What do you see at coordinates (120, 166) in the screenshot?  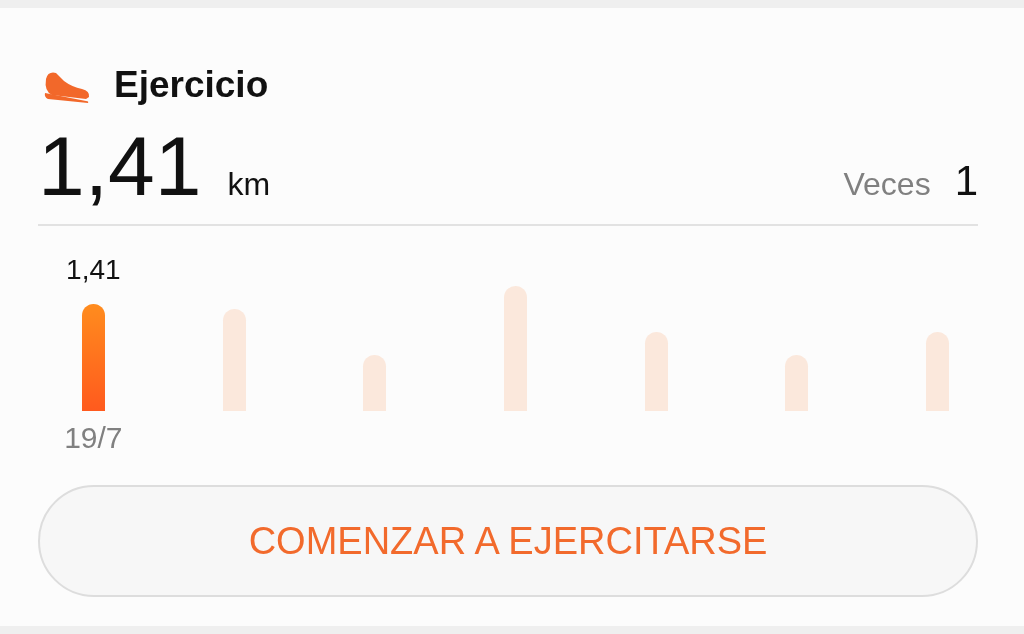 I see `distance-value: 1,41` at bounding box center [120, 166].